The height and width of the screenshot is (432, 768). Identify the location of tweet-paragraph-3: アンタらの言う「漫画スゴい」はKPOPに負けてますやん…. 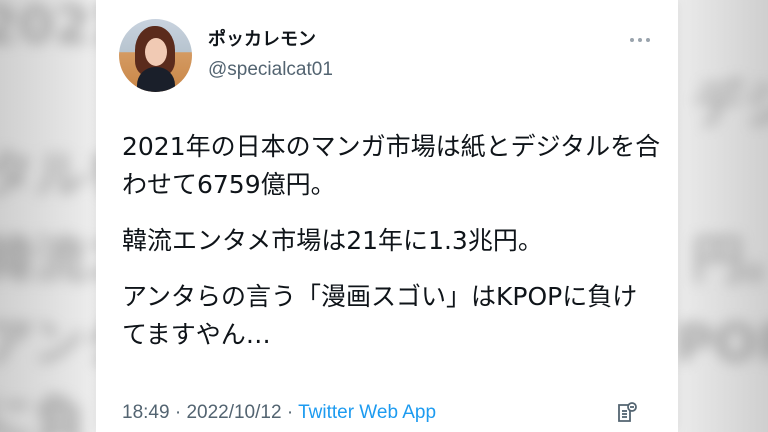
(380, 315).